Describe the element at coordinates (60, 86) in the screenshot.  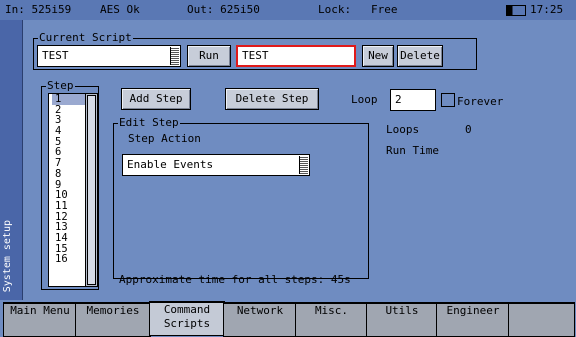
I see `step-group-label: Step` at that location.